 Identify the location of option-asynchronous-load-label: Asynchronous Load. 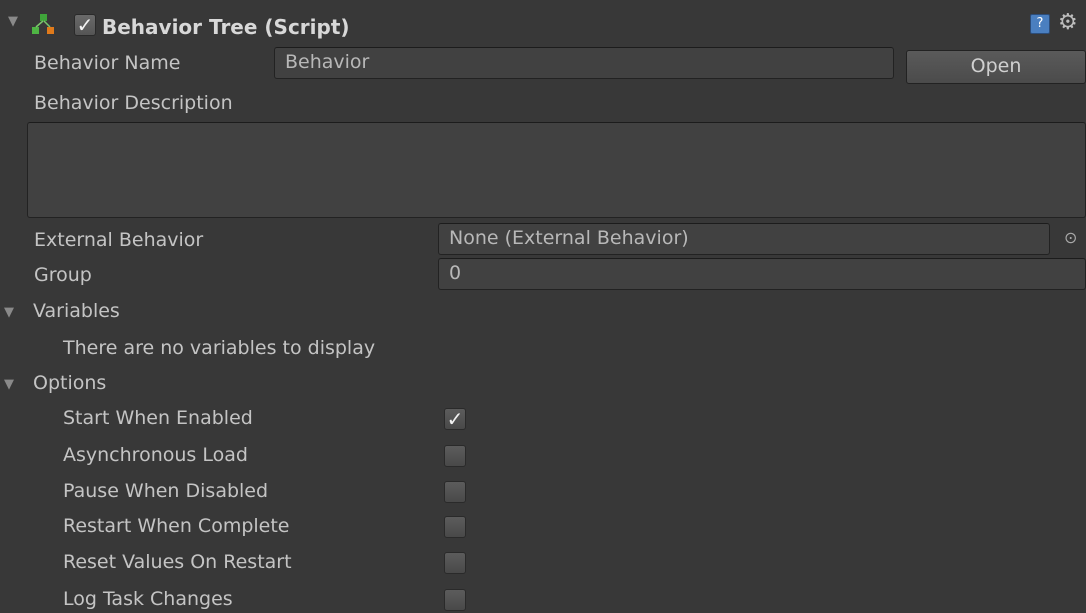
(155, 455).